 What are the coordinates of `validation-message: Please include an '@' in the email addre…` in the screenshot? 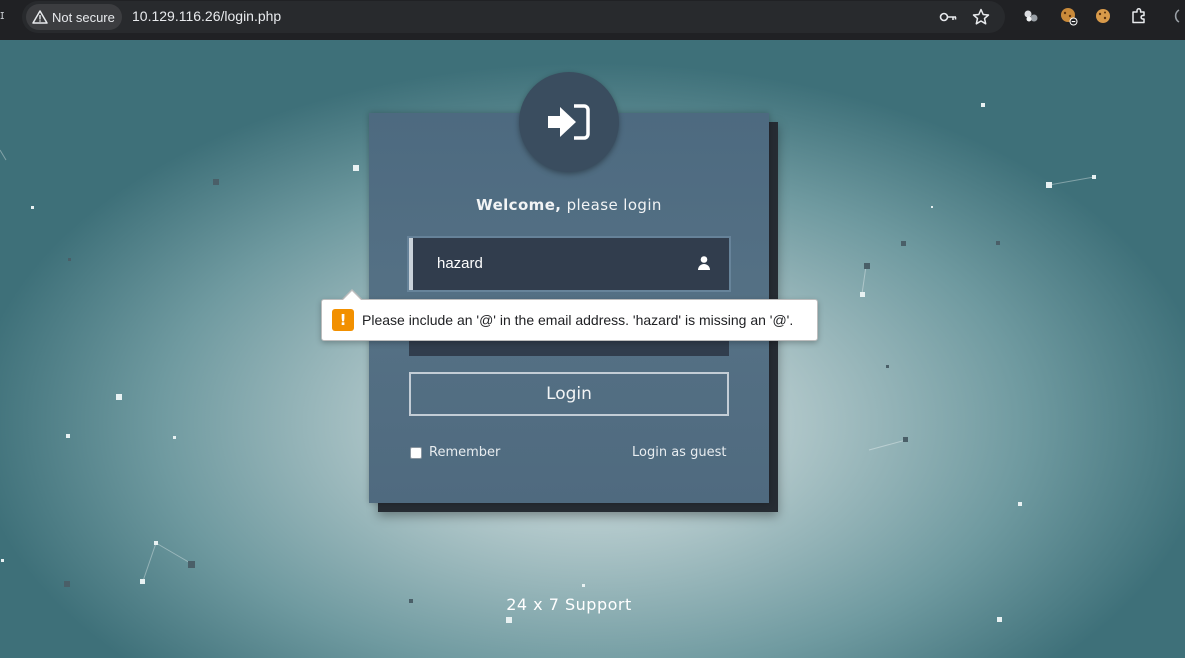 It's located at (578, 320).